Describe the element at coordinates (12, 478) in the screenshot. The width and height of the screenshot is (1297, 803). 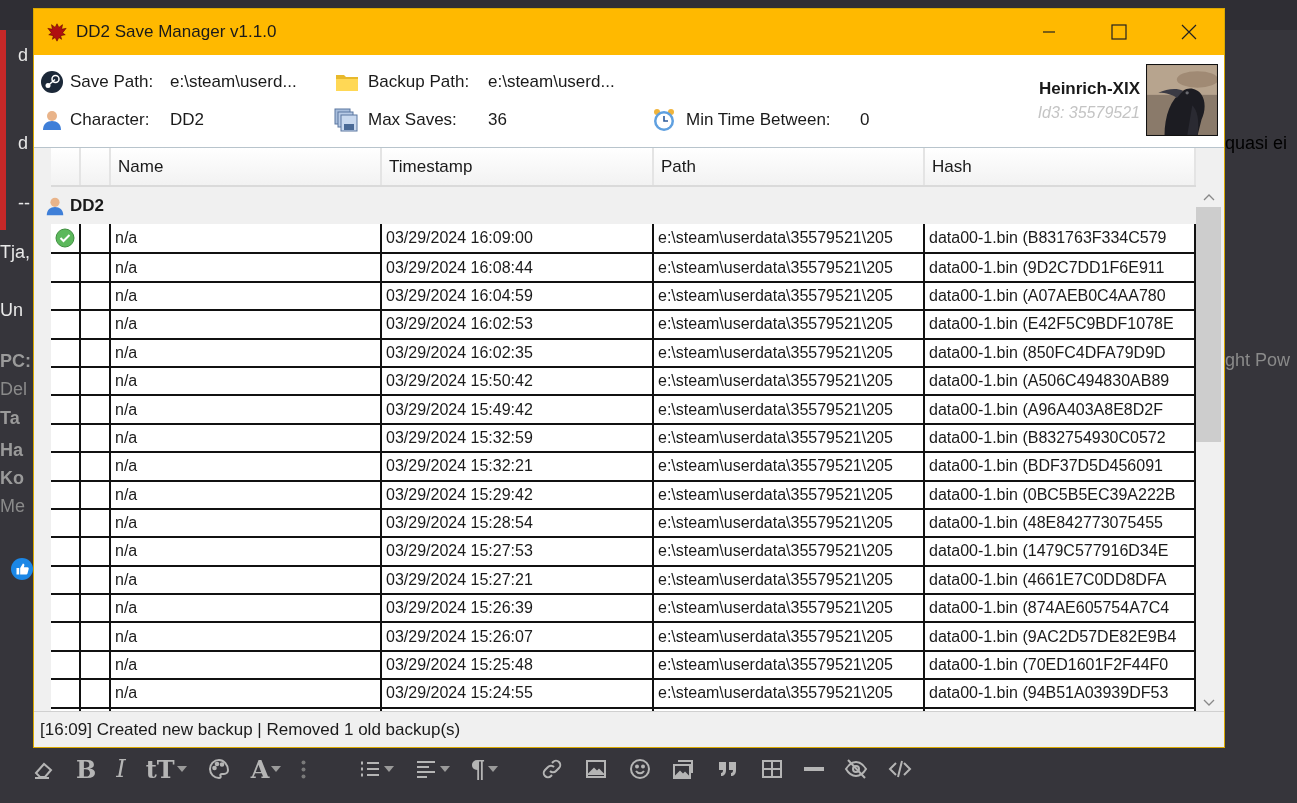
I see `post-text: Ko` at that location.